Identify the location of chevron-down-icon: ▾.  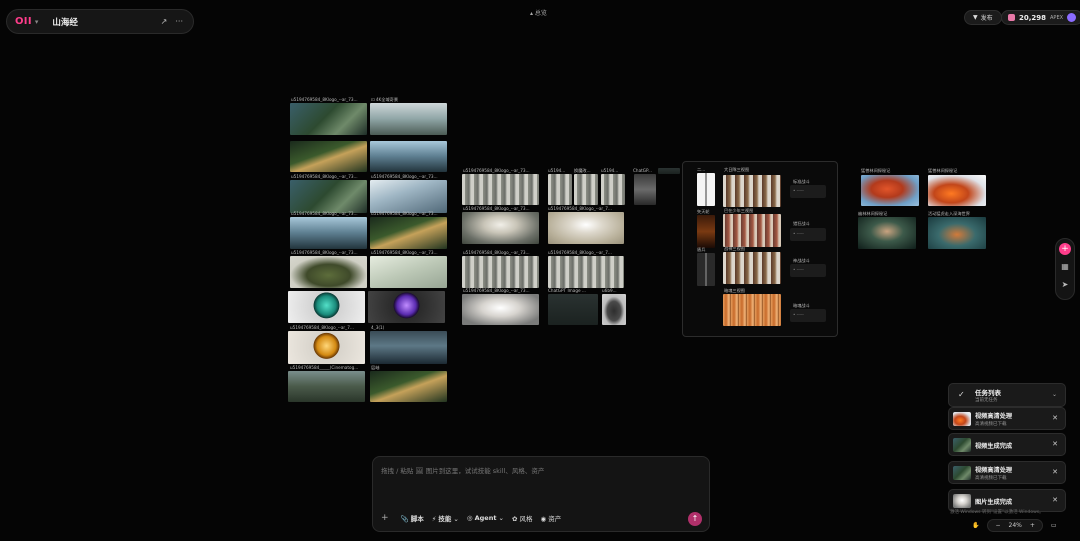
(37, 22).